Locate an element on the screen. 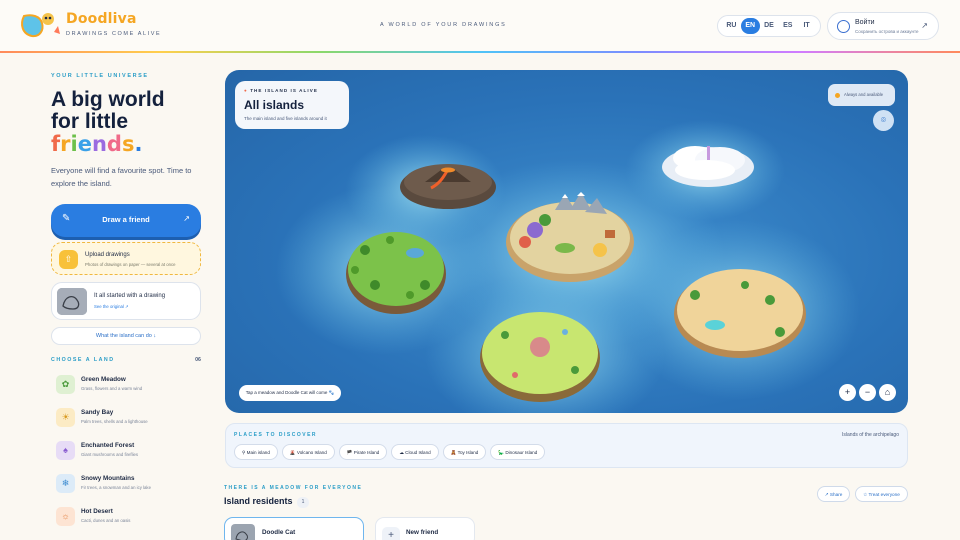 The width and height of the screenshot is (960, 540). chip-cloud-island: ☁ Cloud Island is located at coordinates (415, 452).